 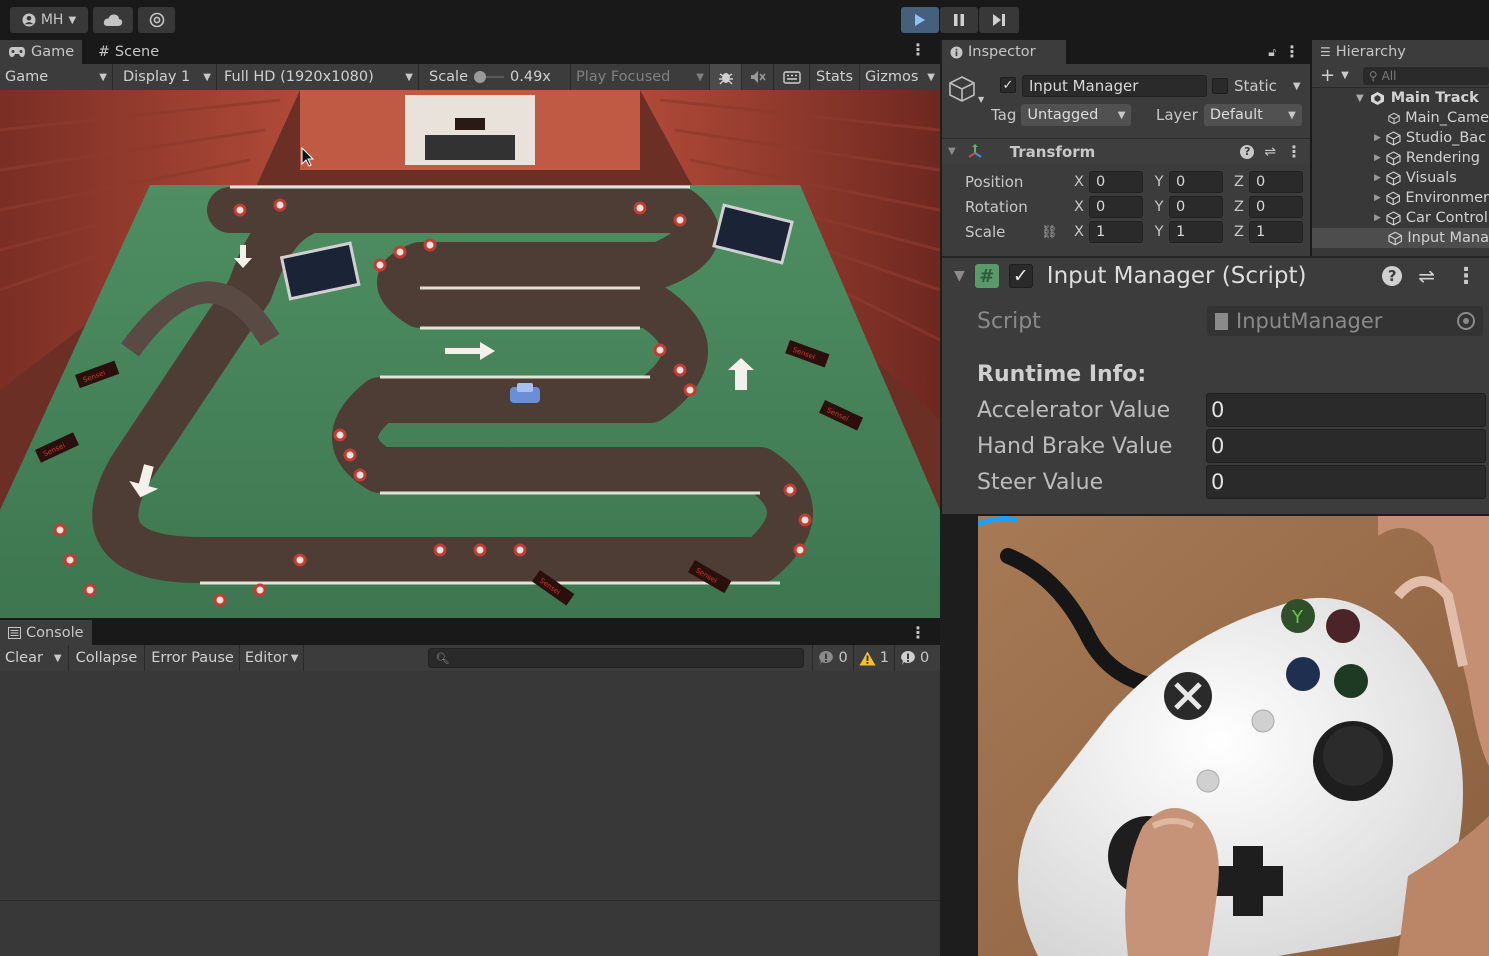 What do you see at coordinates (1400, 118) in the screenshot?
I see `hierarchy-item: Main_Came` at bounding box center [1400, 118].